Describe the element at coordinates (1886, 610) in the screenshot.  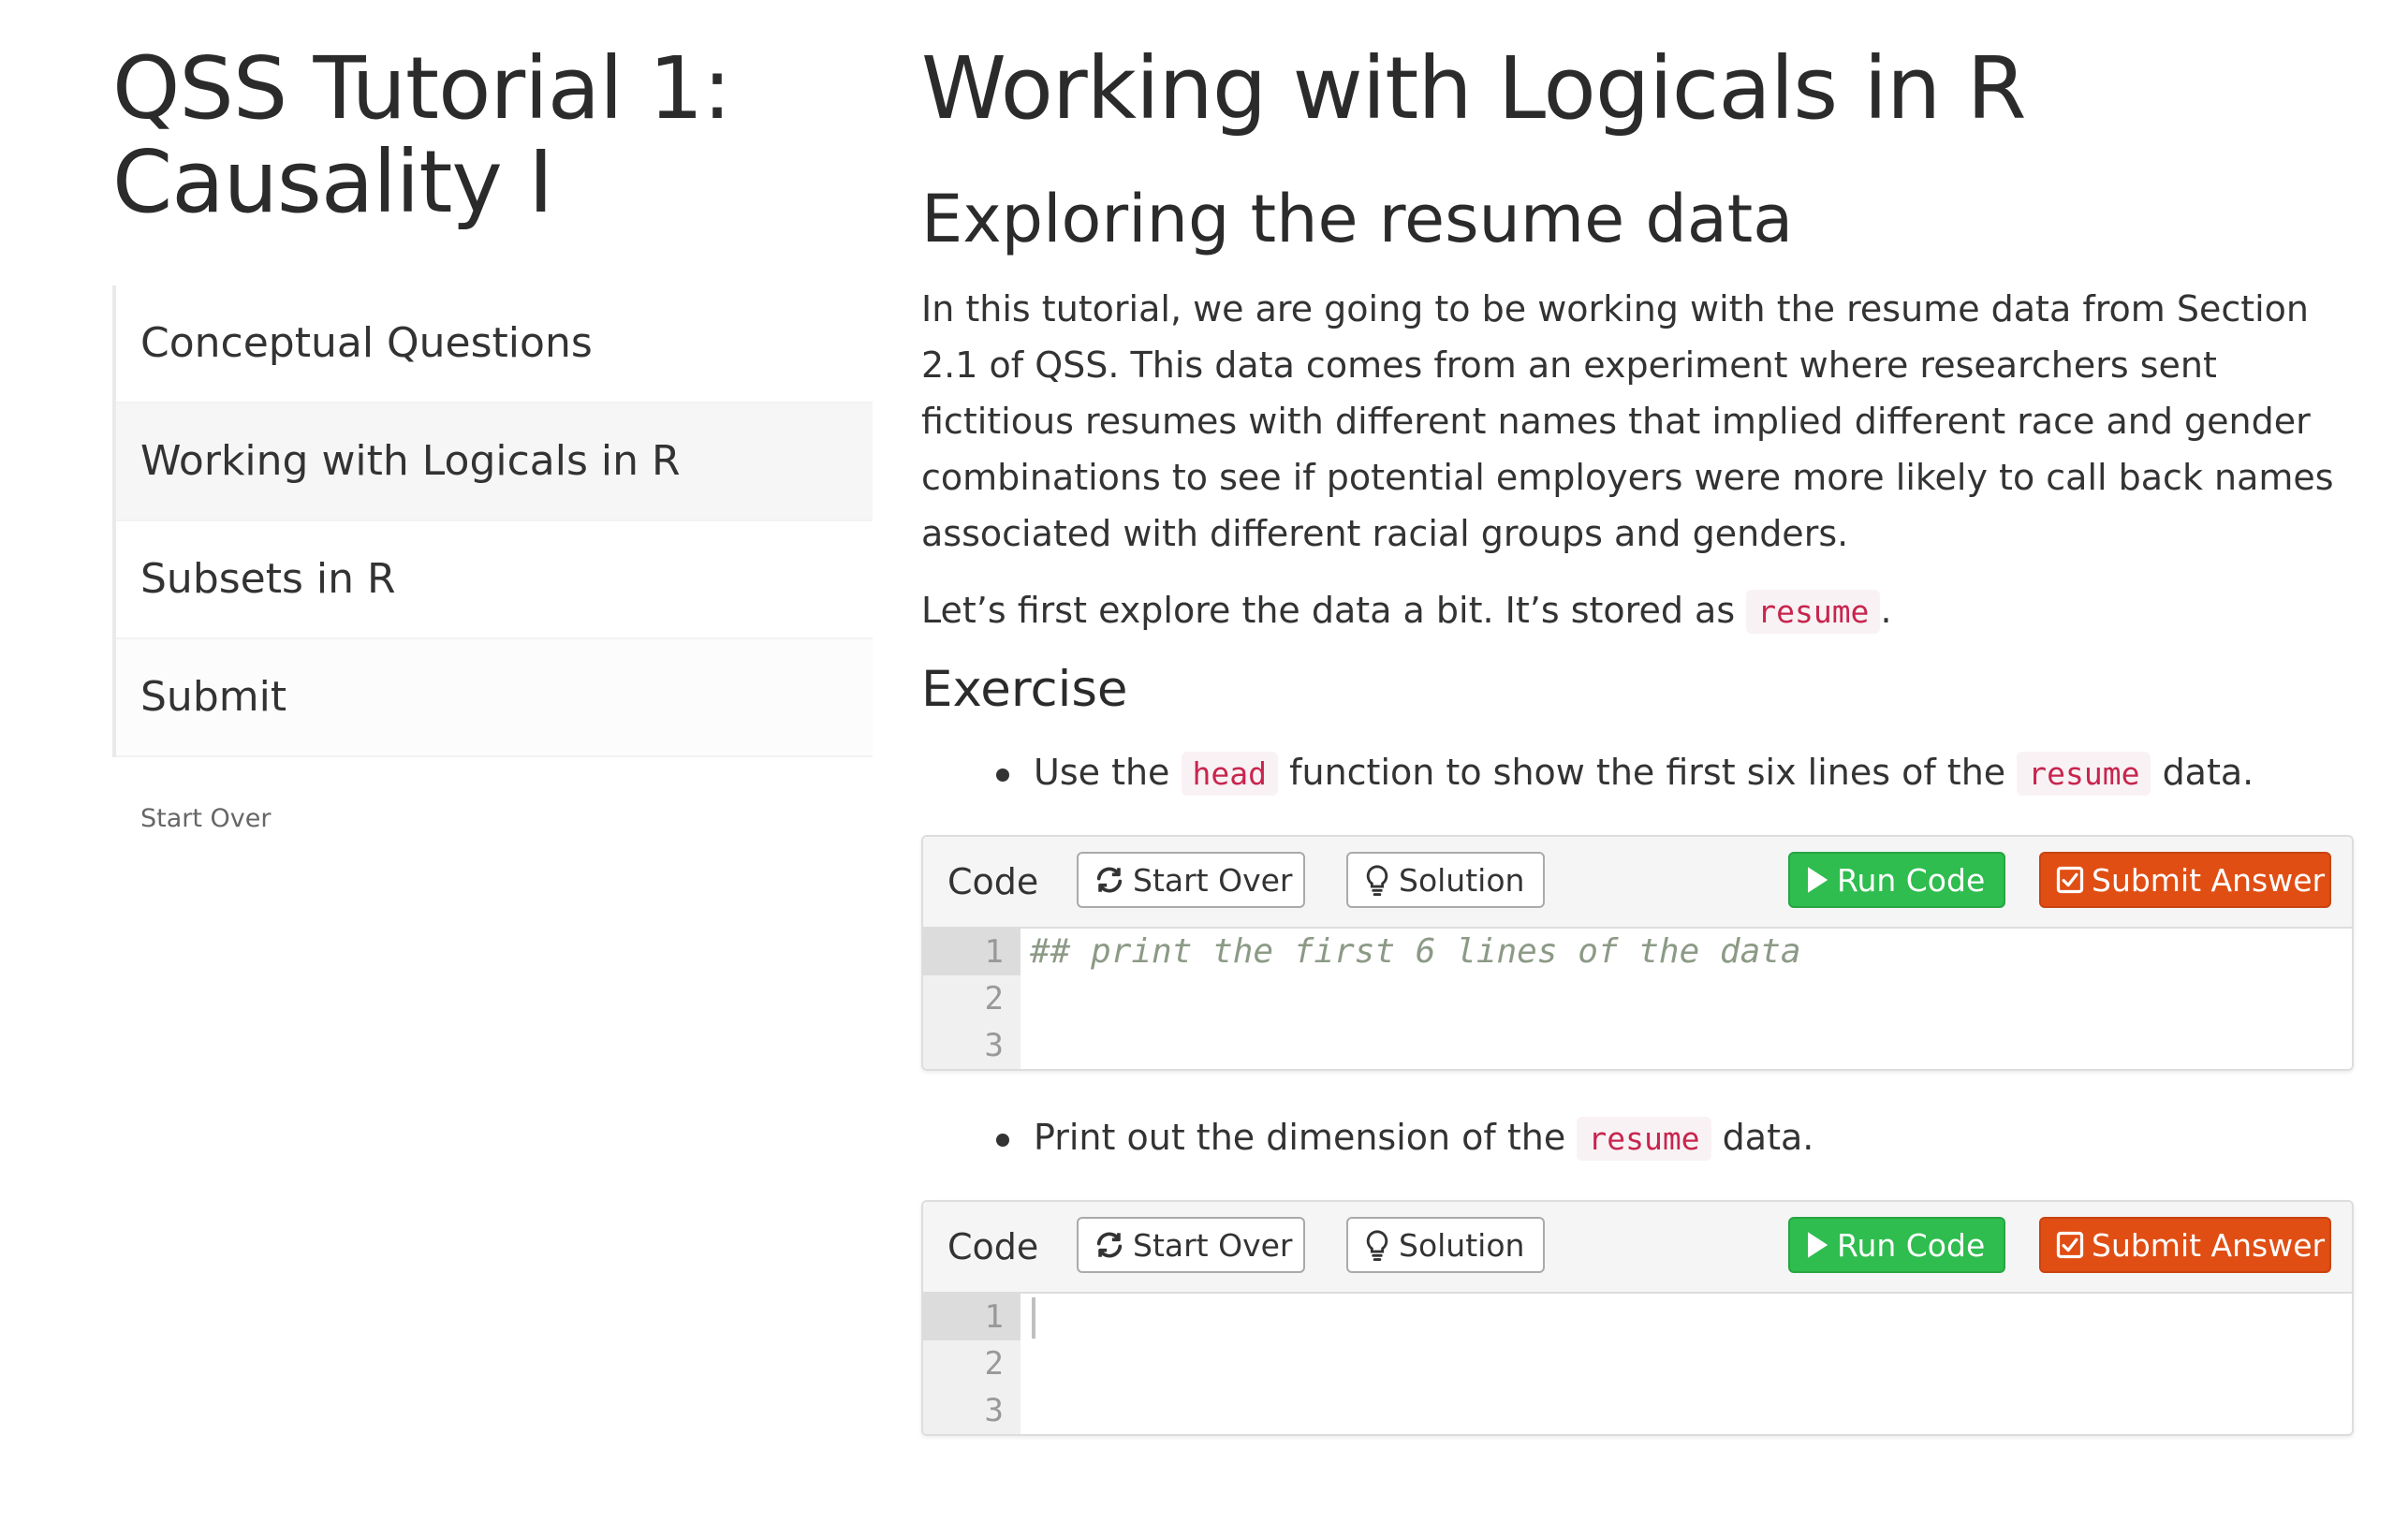
I see `explore-suffix: .` at that location.